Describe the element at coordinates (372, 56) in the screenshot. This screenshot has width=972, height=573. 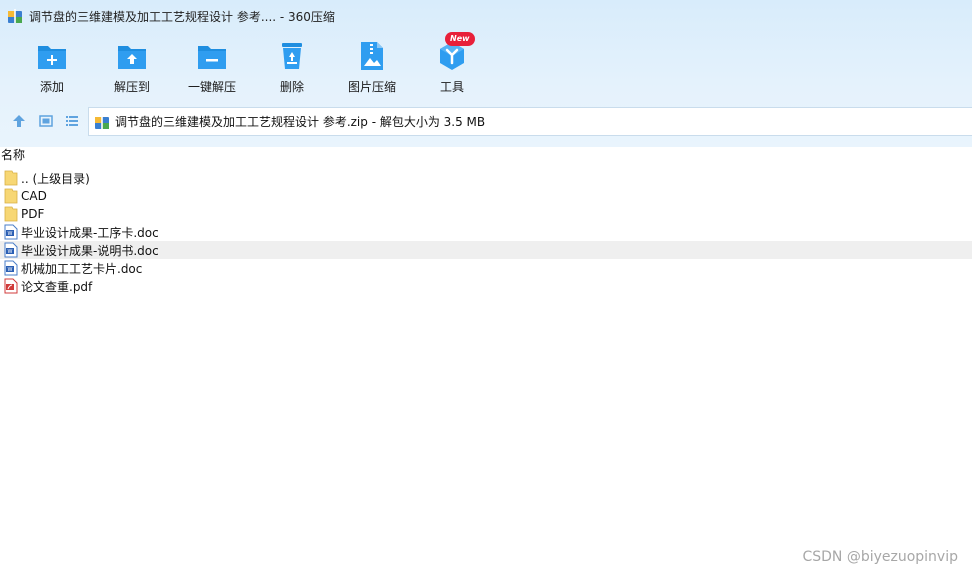
I see `image-compress-icon` at that location.